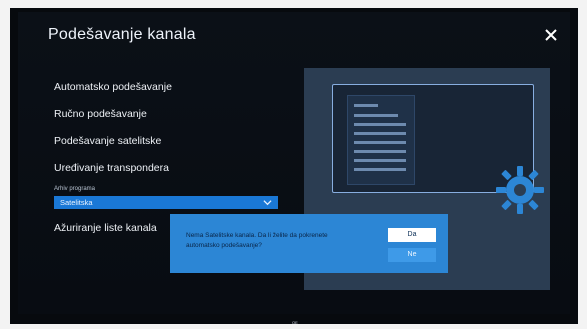 This screenshot has height=329, width=587. Describe the element at coordinates (166, 202) in the screenshot. I see `program-archive-dropdown: Satelitska` at that location.